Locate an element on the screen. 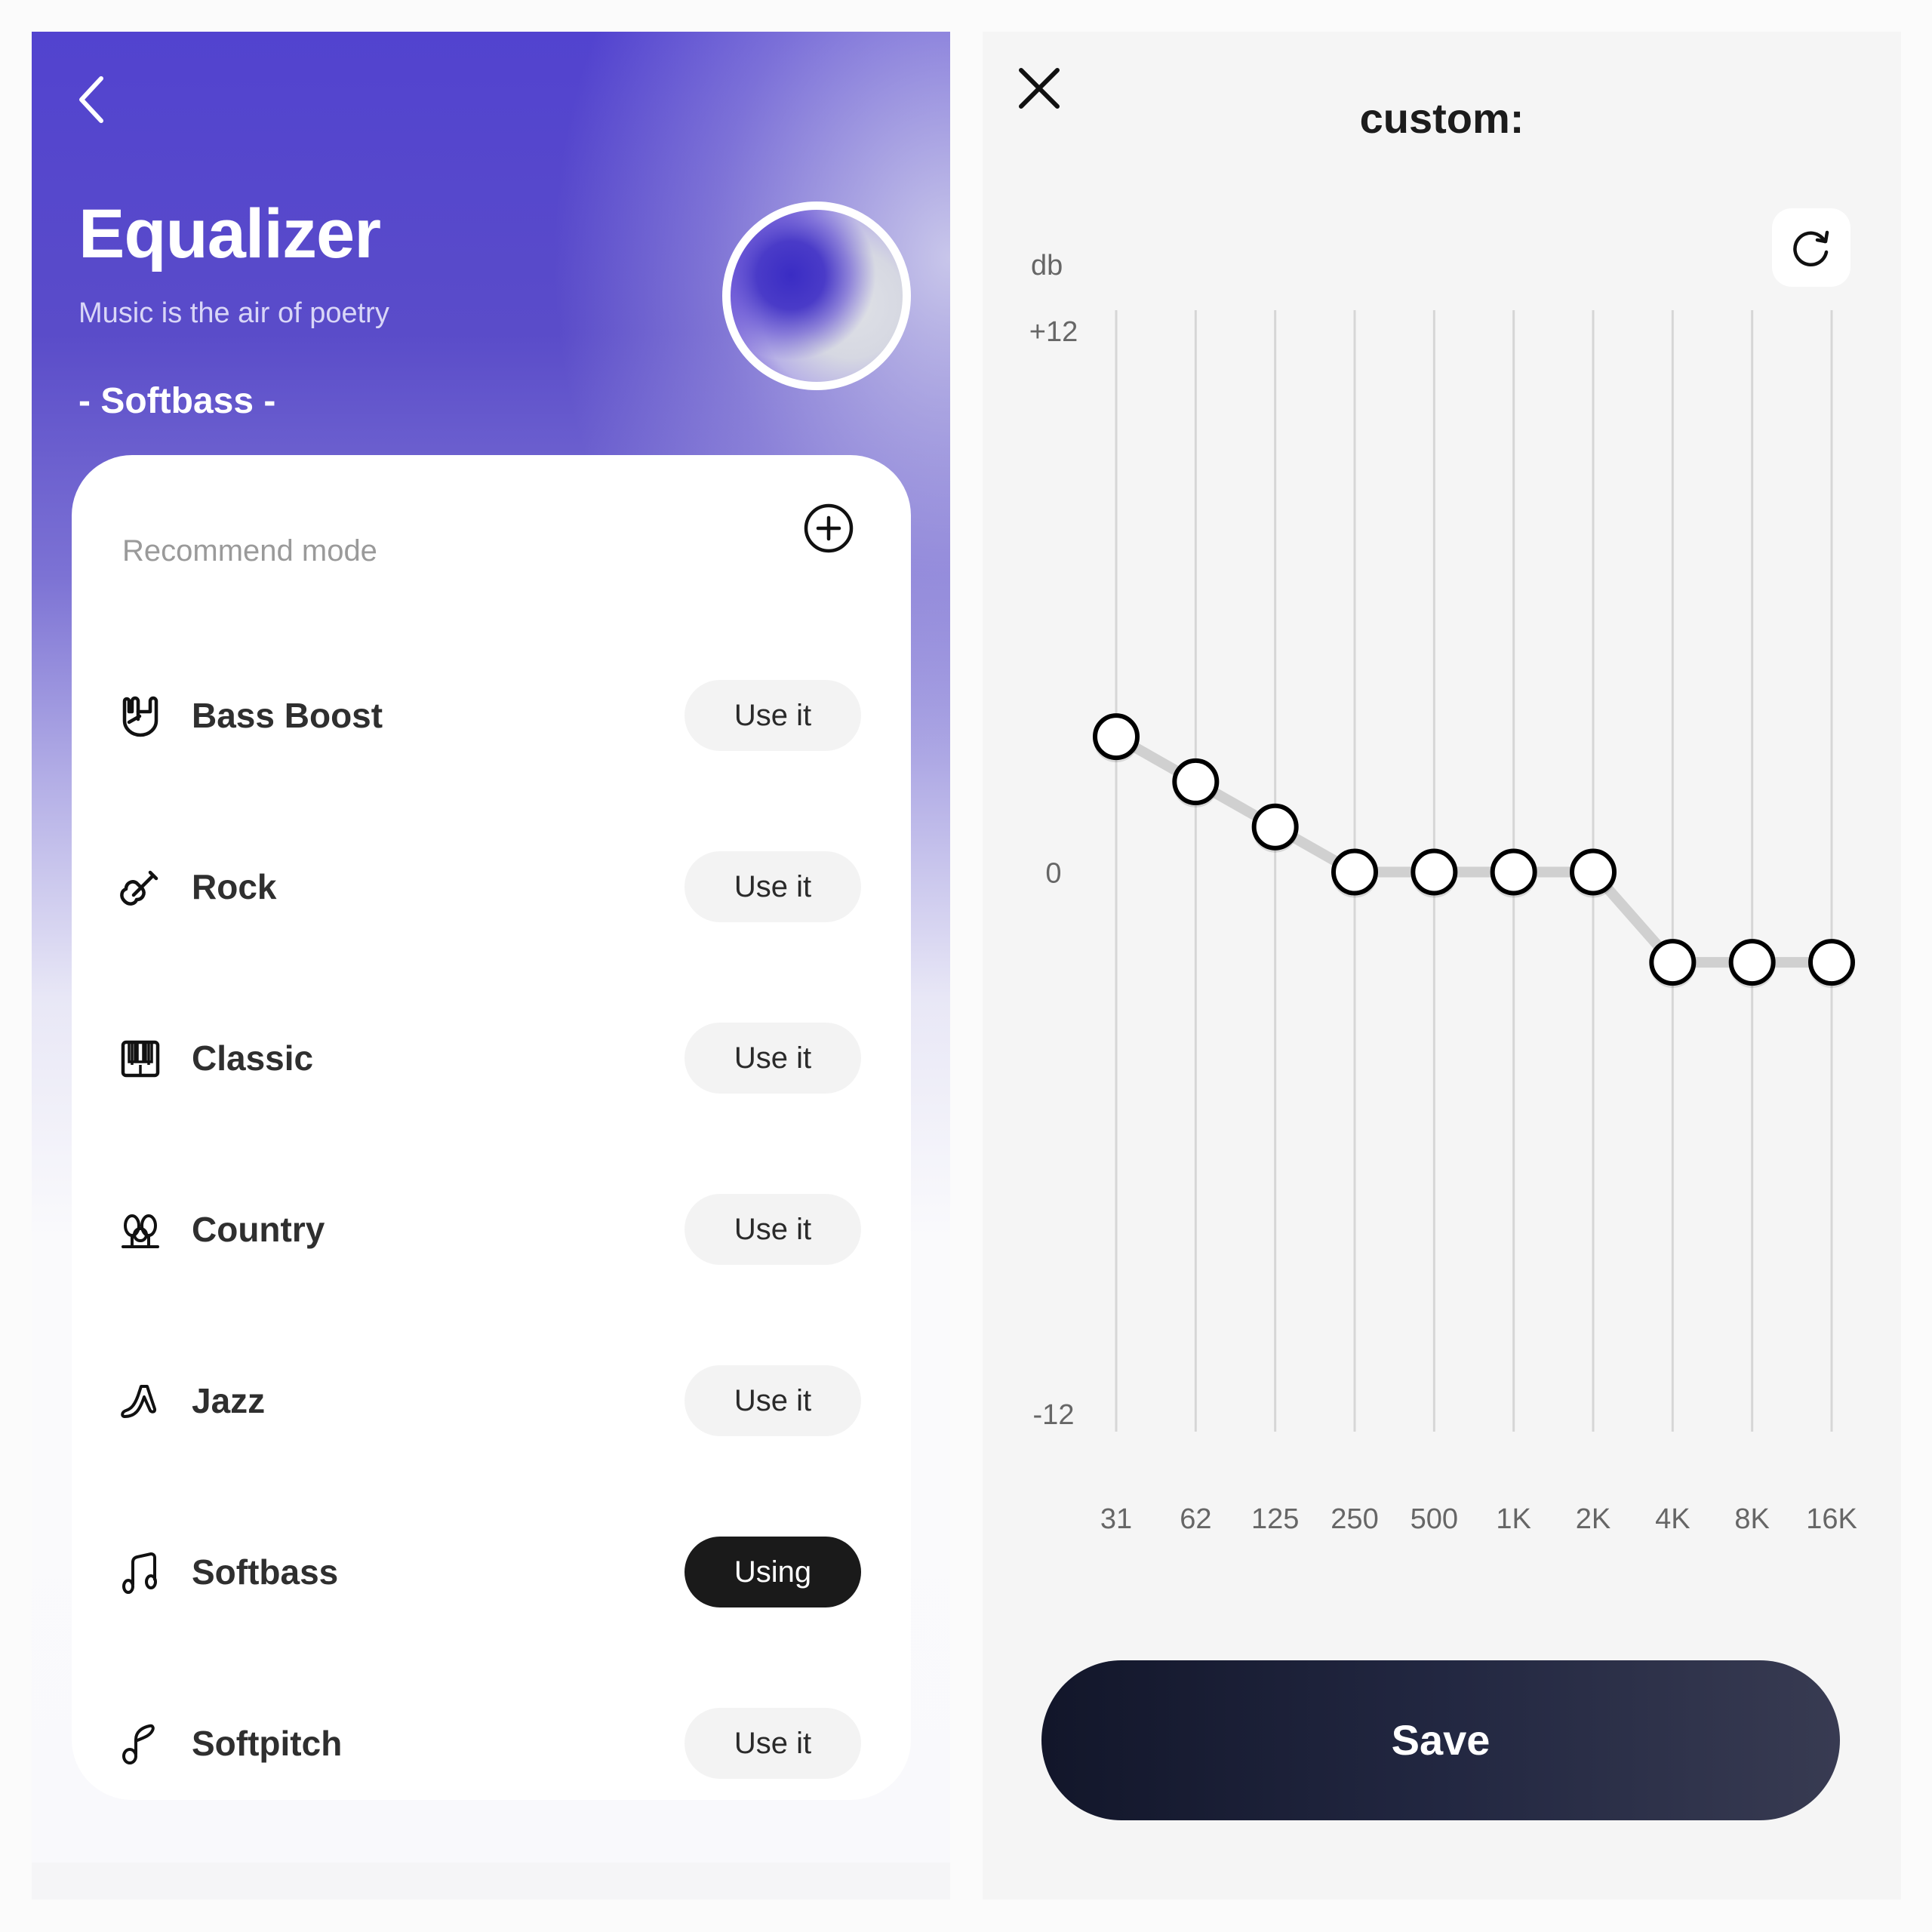 The image size is (1932, 1932). x-tick-label: 8K is located at coordinates (1751, 1519).